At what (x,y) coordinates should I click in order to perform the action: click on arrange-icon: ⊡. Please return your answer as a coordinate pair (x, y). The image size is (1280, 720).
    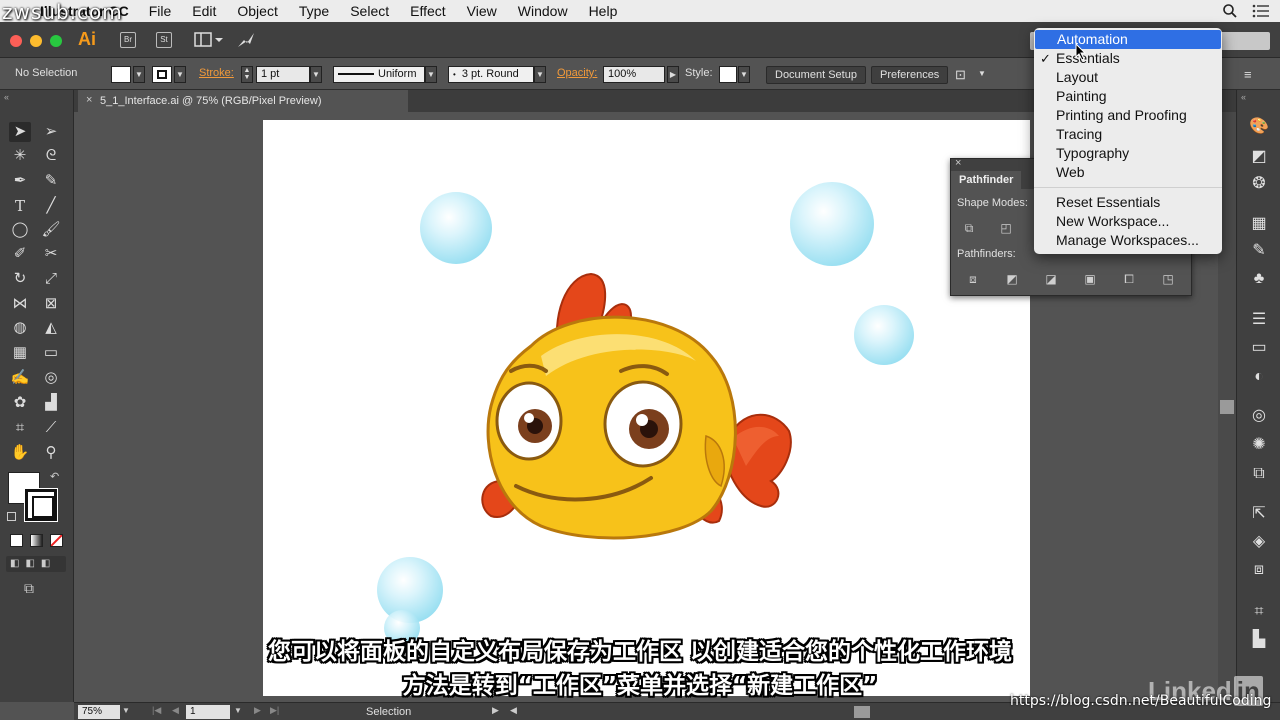
    Looking at the image, I should click on (960, 75).